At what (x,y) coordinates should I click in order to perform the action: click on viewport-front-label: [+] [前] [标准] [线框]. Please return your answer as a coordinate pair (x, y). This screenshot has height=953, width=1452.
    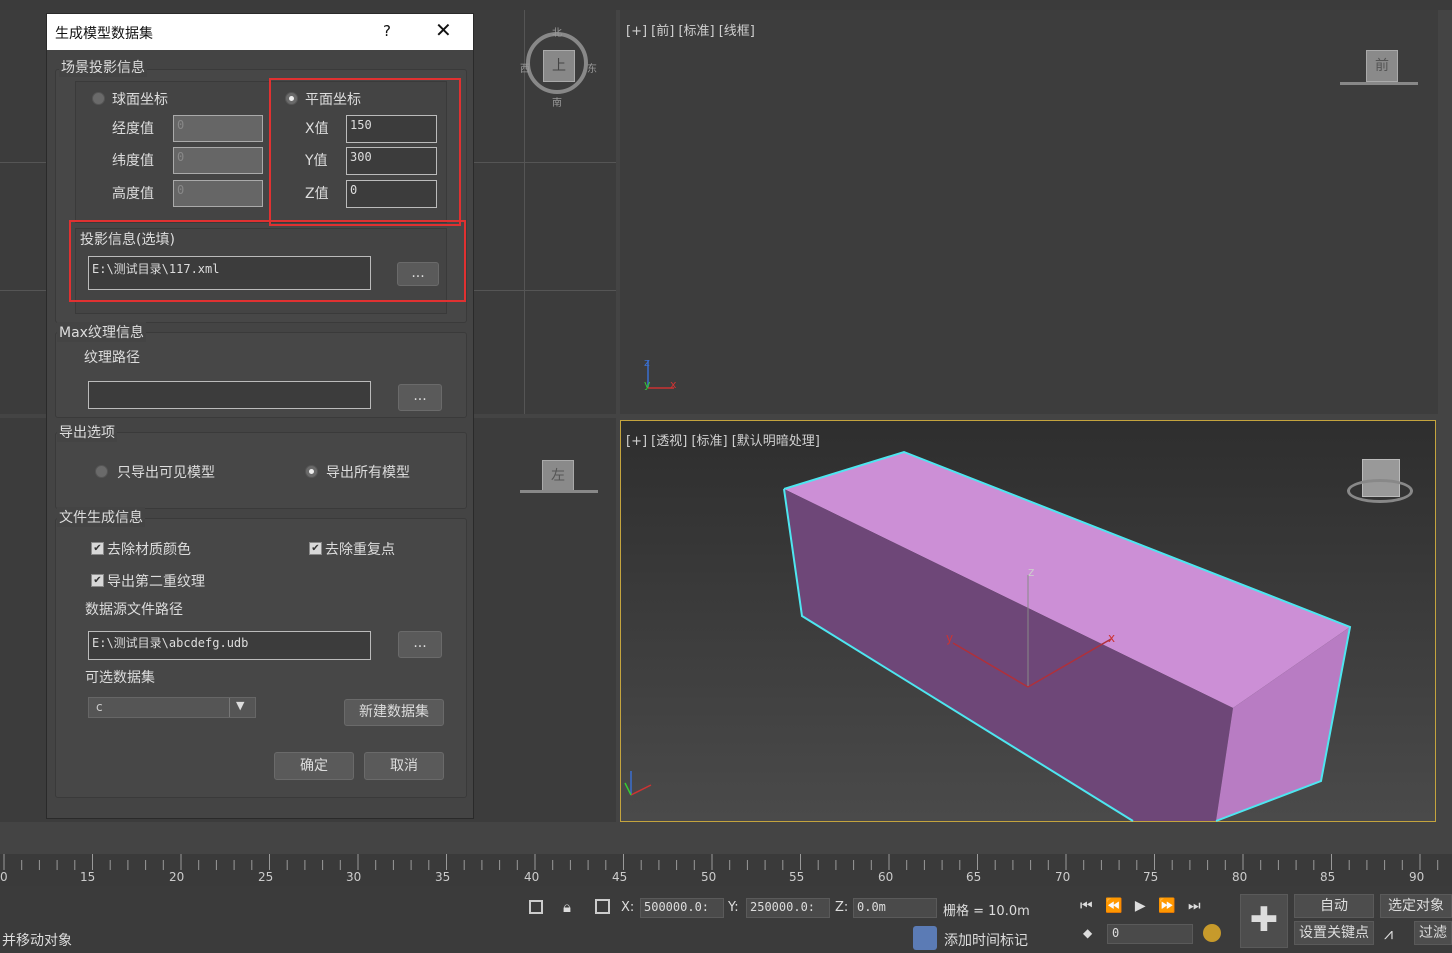
    Looking at the image, I should click on (690, 29).